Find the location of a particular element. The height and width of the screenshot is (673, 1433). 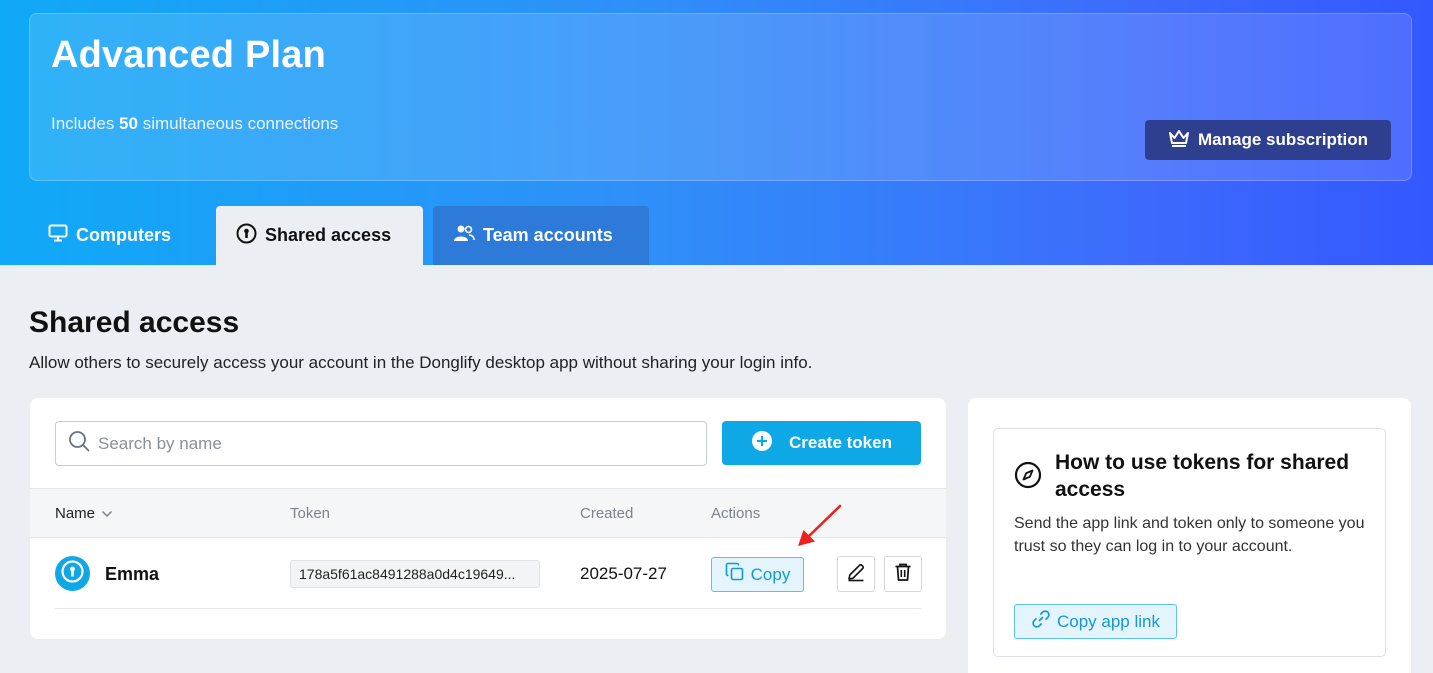

plan-connections-count: 50 is located at coordinates (128, 123).